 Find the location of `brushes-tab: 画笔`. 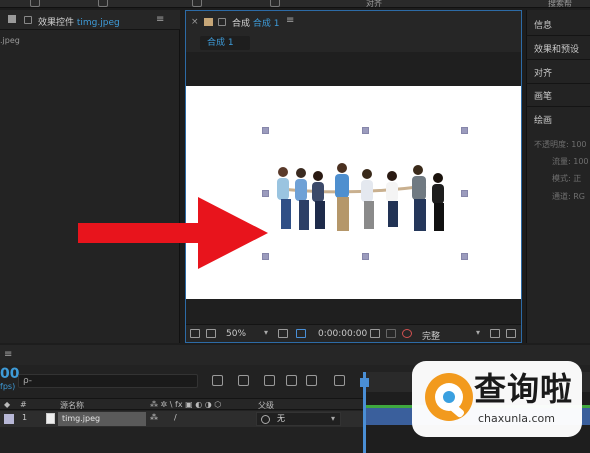

brushes-tab: 画笔 is located at coordinates (543, 95).